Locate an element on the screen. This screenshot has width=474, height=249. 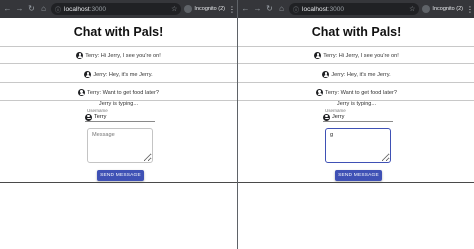
username-value: Jerry is located at coordinates (338, 117).